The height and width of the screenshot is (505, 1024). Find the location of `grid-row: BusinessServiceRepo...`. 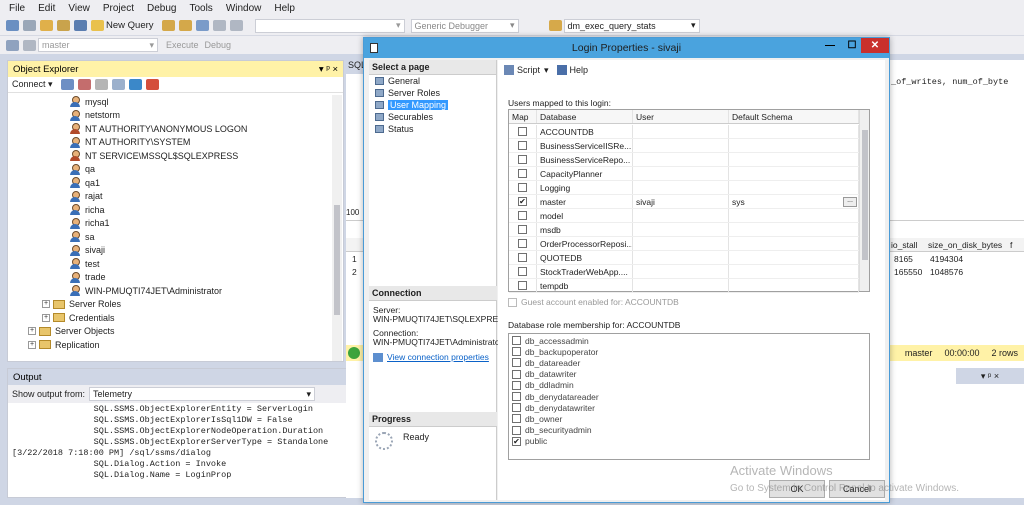

grid-row: BusinessServiceRepo... is located at coordinates (684, 160).